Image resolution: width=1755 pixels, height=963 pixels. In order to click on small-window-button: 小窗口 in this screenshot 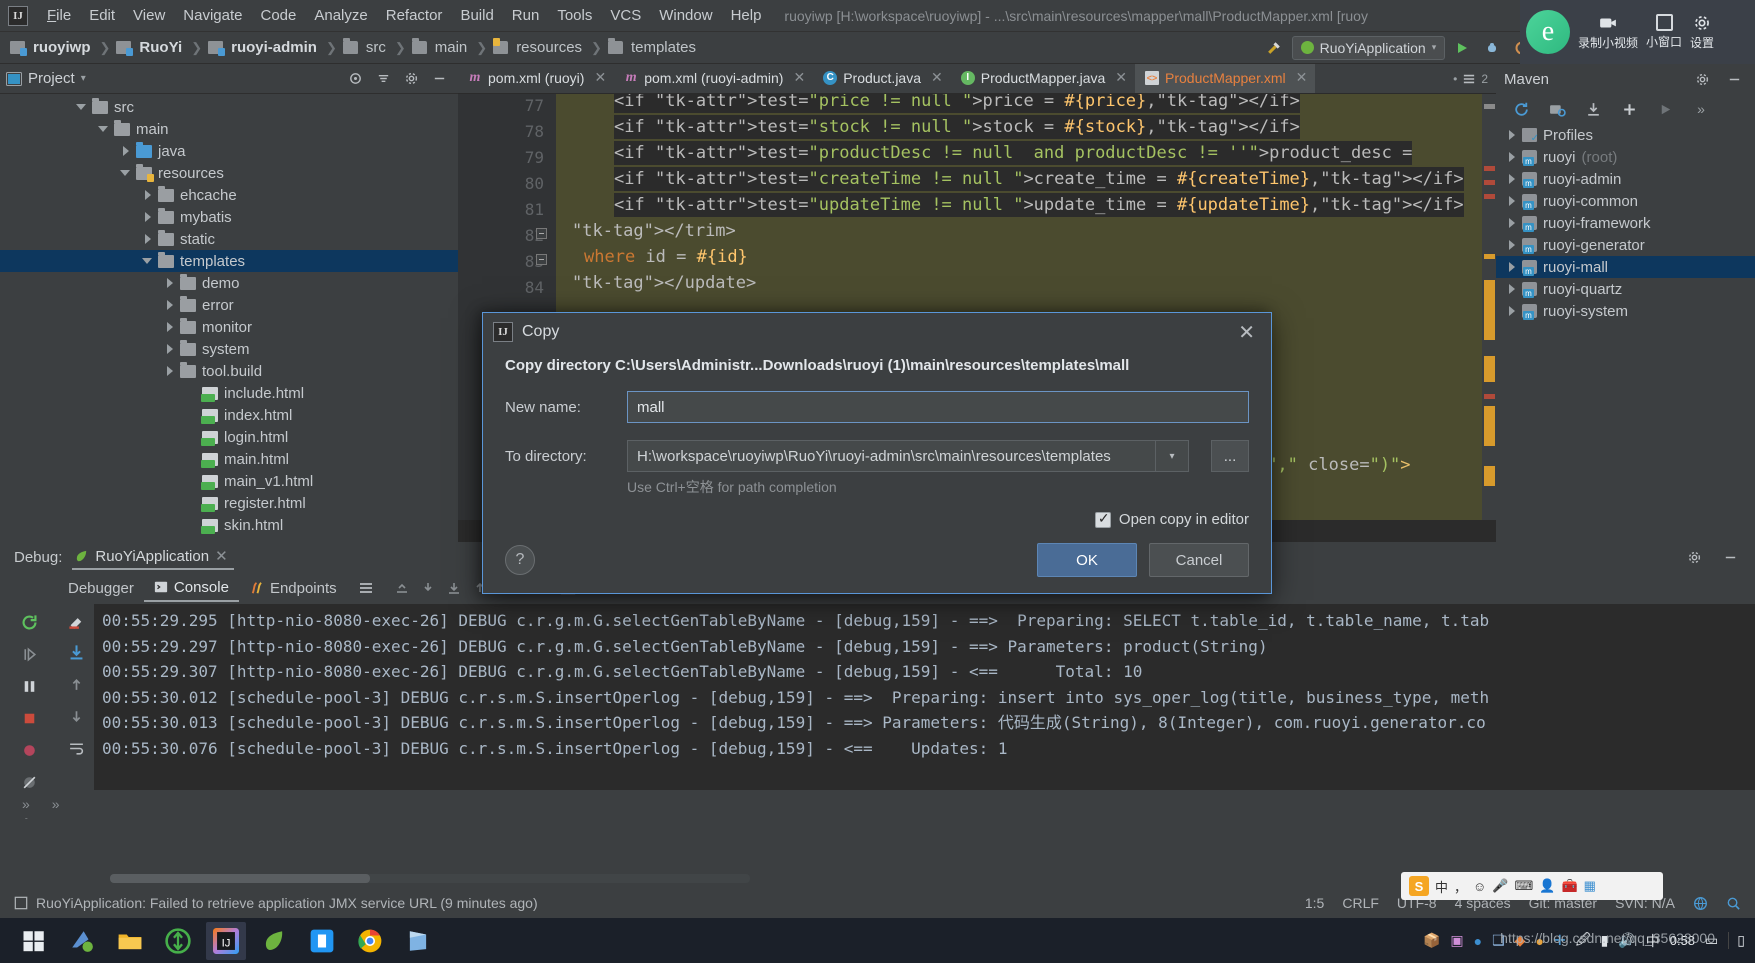, I will do `click(1664, 32)`.